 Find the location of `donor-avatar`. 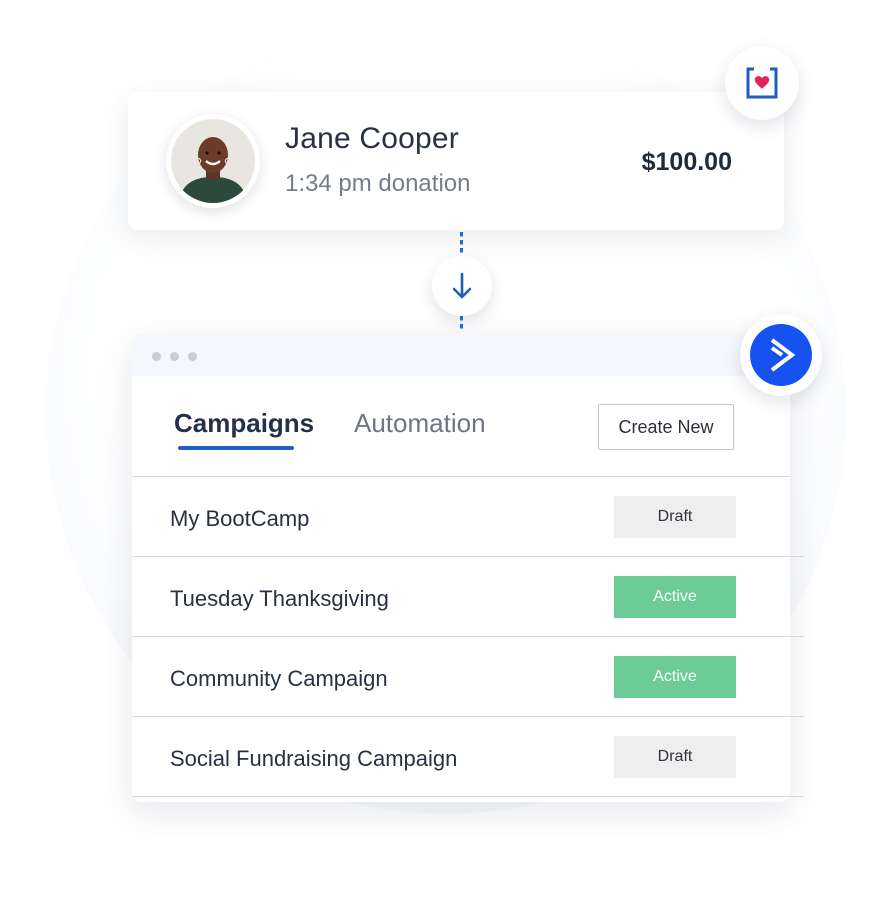

donor-avatar is located at coordinates (213, 161).